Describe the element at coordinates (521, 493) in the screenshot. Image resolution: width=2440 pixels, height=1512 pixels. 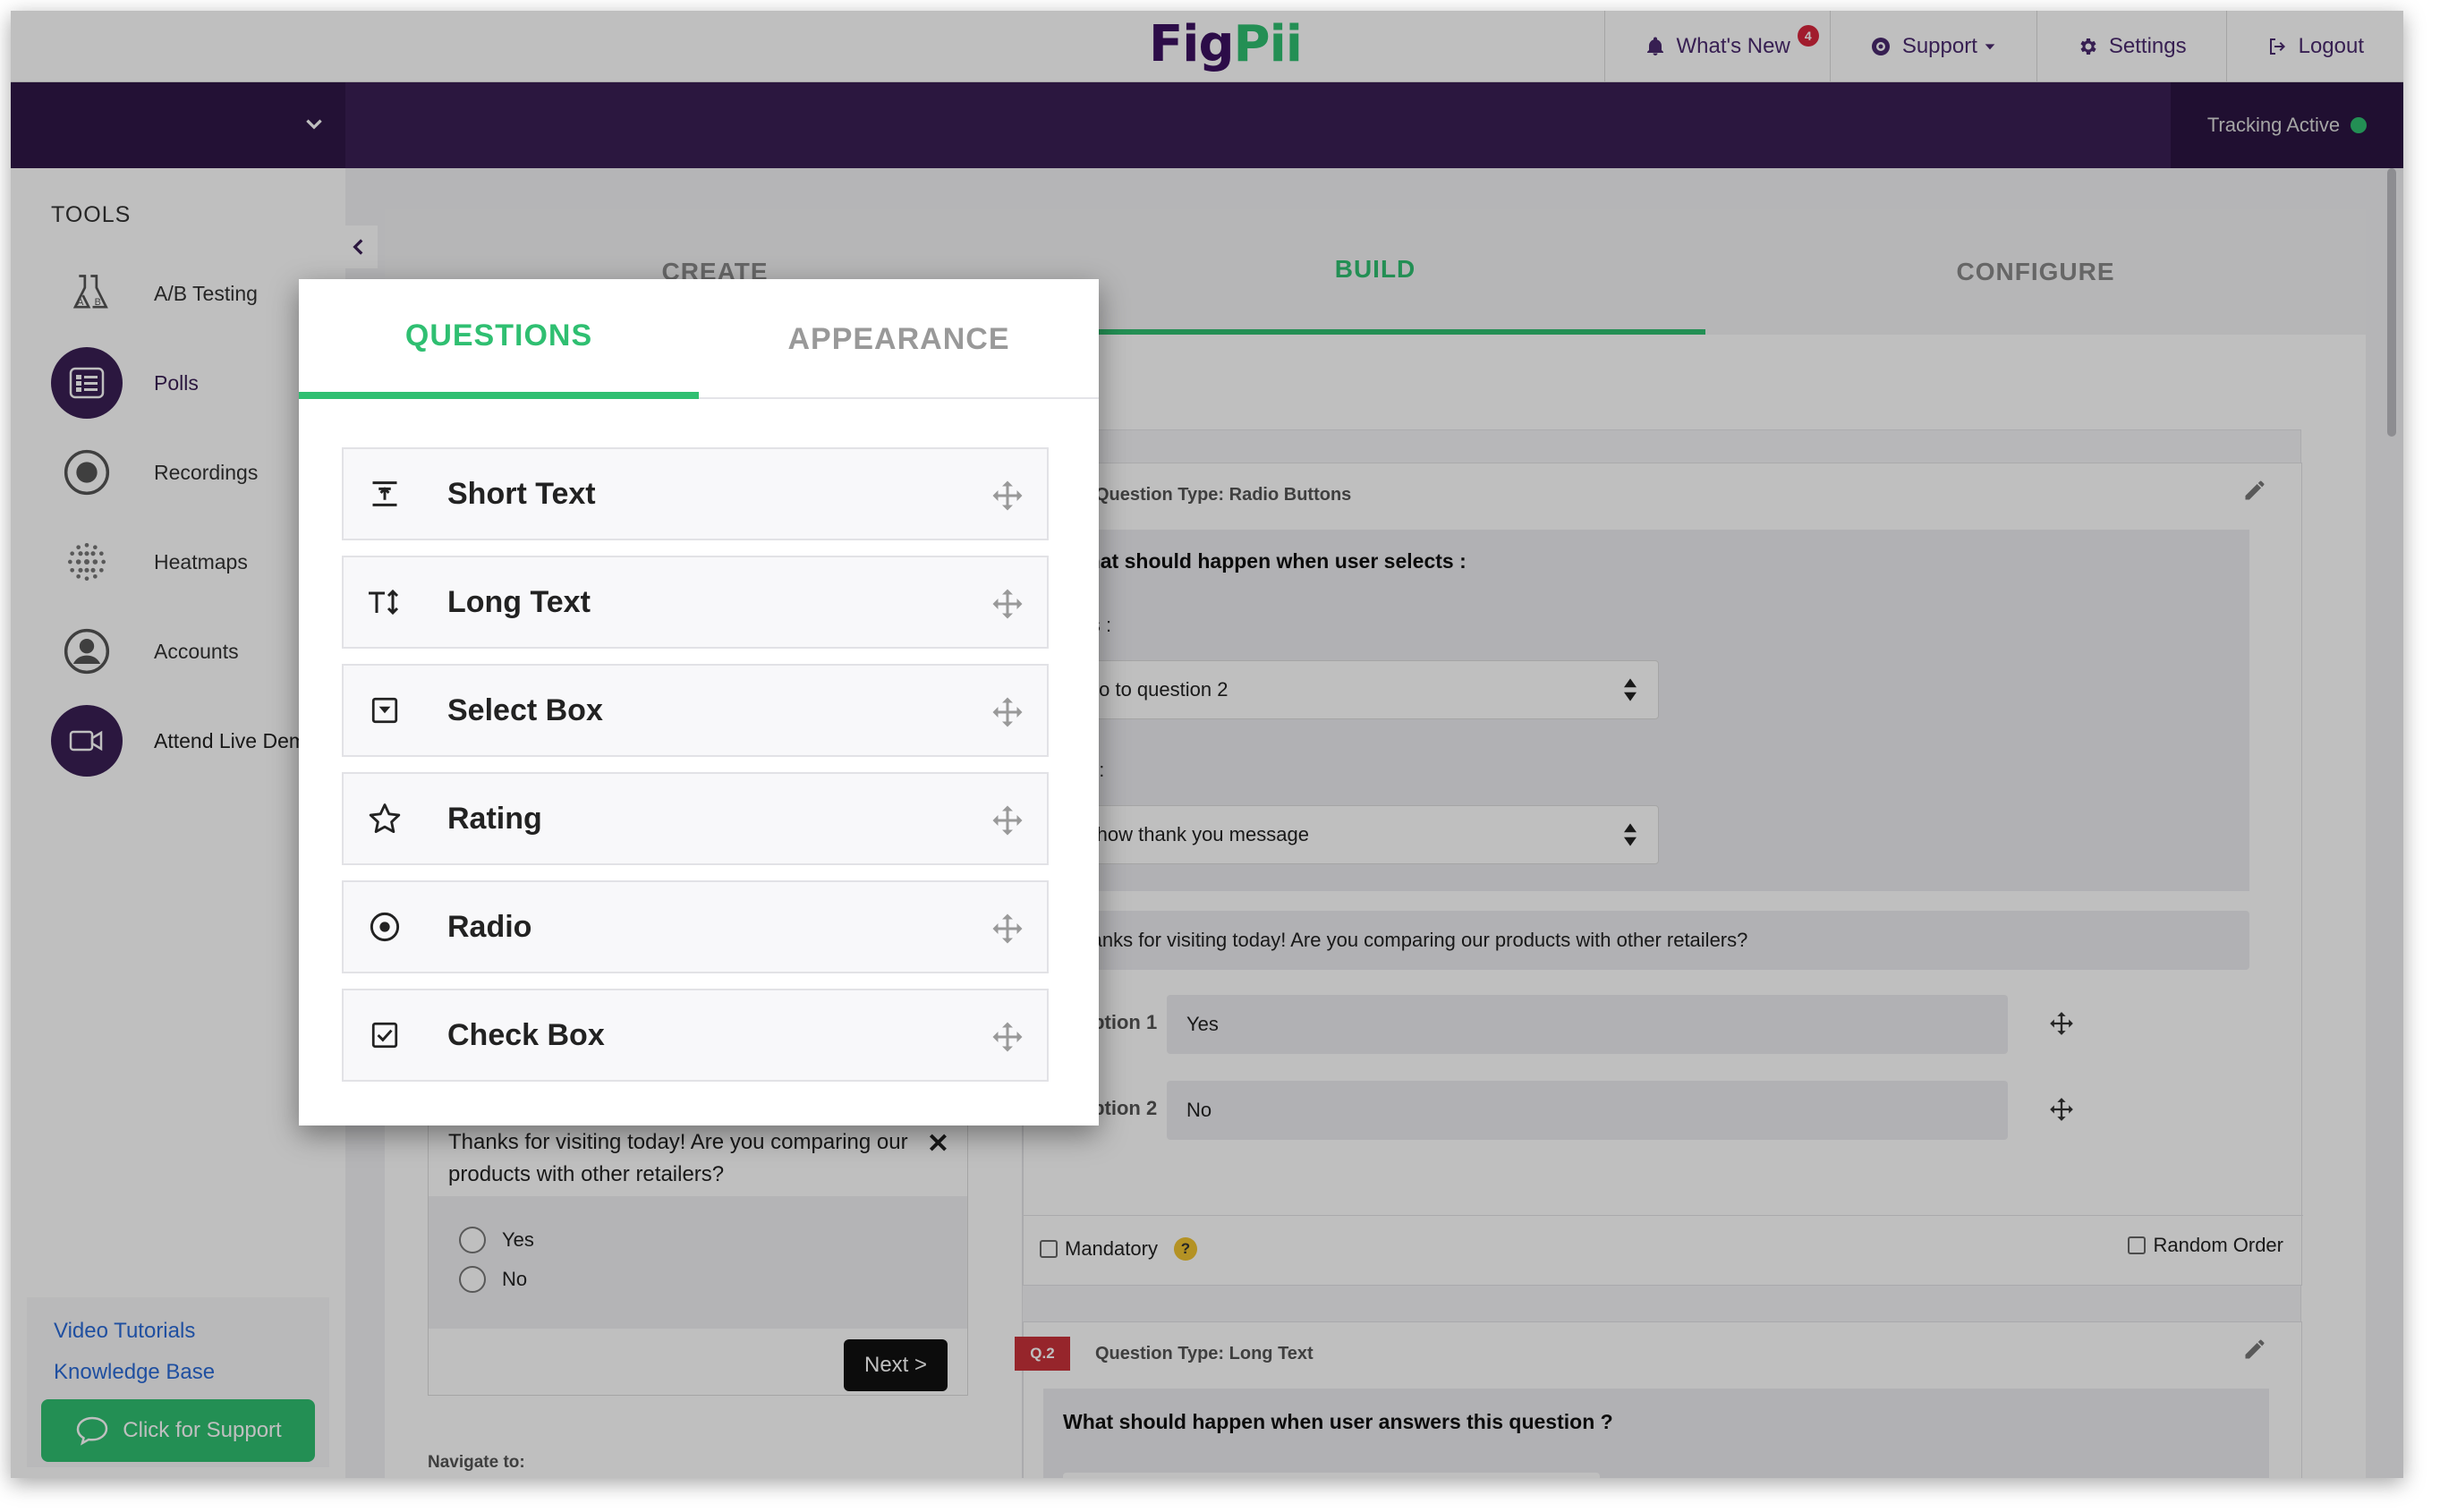
I see `question-type-label: Short Text` at that location.